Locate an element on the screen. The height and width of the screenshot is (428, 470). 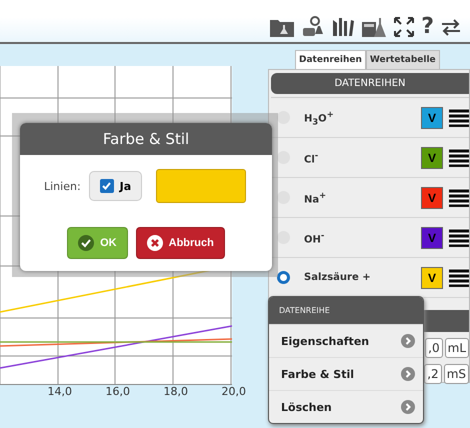
color-swatch is located at coordinates (201, 186).